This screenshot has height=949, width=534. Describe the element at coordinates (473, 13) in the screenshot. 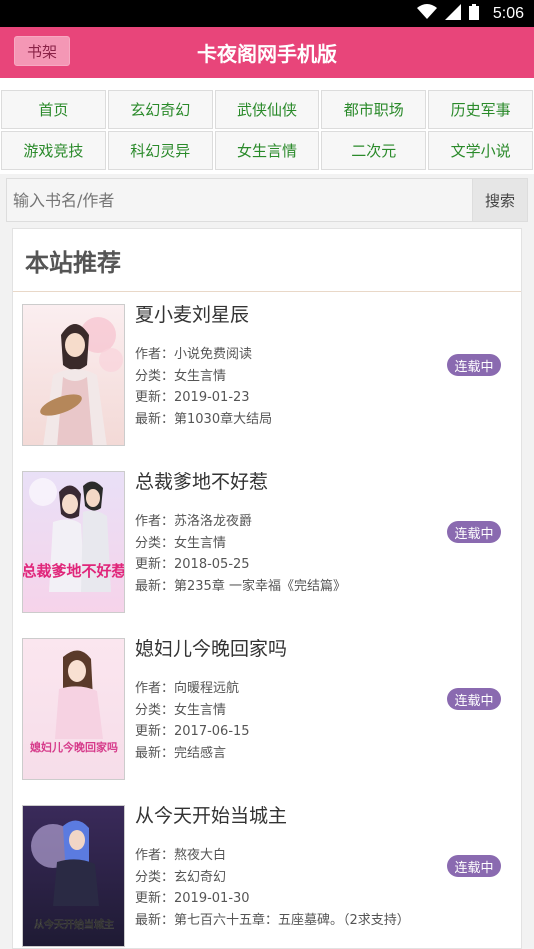

I see `battery-icon` at that location.